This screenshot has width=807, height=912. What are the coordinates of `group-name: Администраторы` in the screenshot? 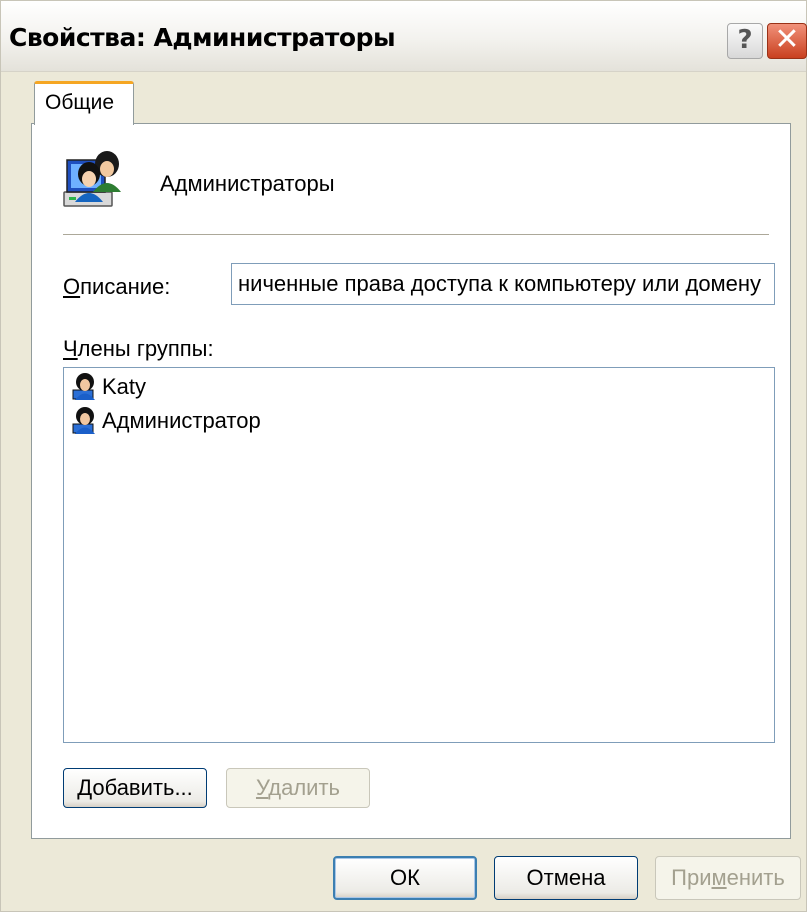 It's located at (247, 183).